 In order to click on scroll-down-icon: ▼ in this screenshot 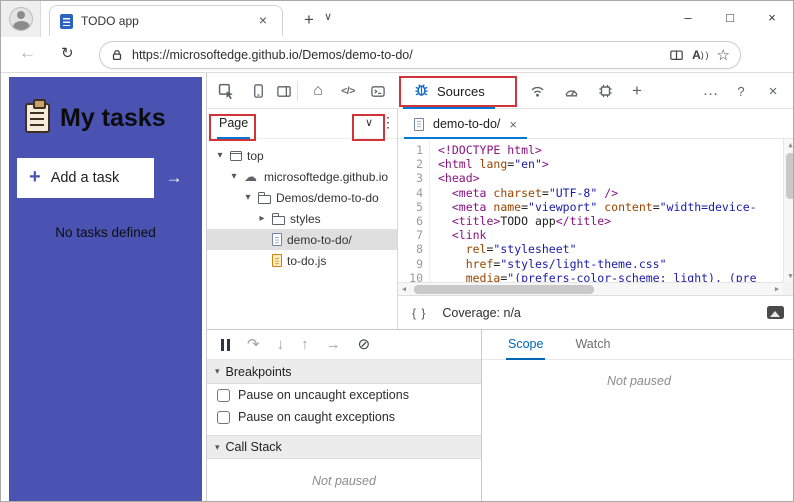, I will do `click(788, 276)`.